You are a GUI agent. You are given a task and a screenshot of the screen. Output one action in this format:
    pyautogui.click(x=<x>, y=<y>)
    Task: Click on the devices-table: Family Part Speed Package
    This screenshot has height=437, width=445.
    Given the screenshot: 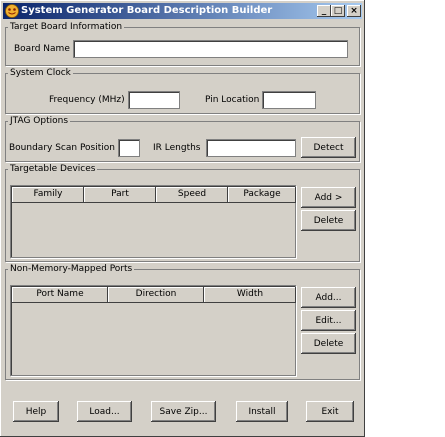 What is the action you would take?
    pyautogui.click(x=153, y=221)
    